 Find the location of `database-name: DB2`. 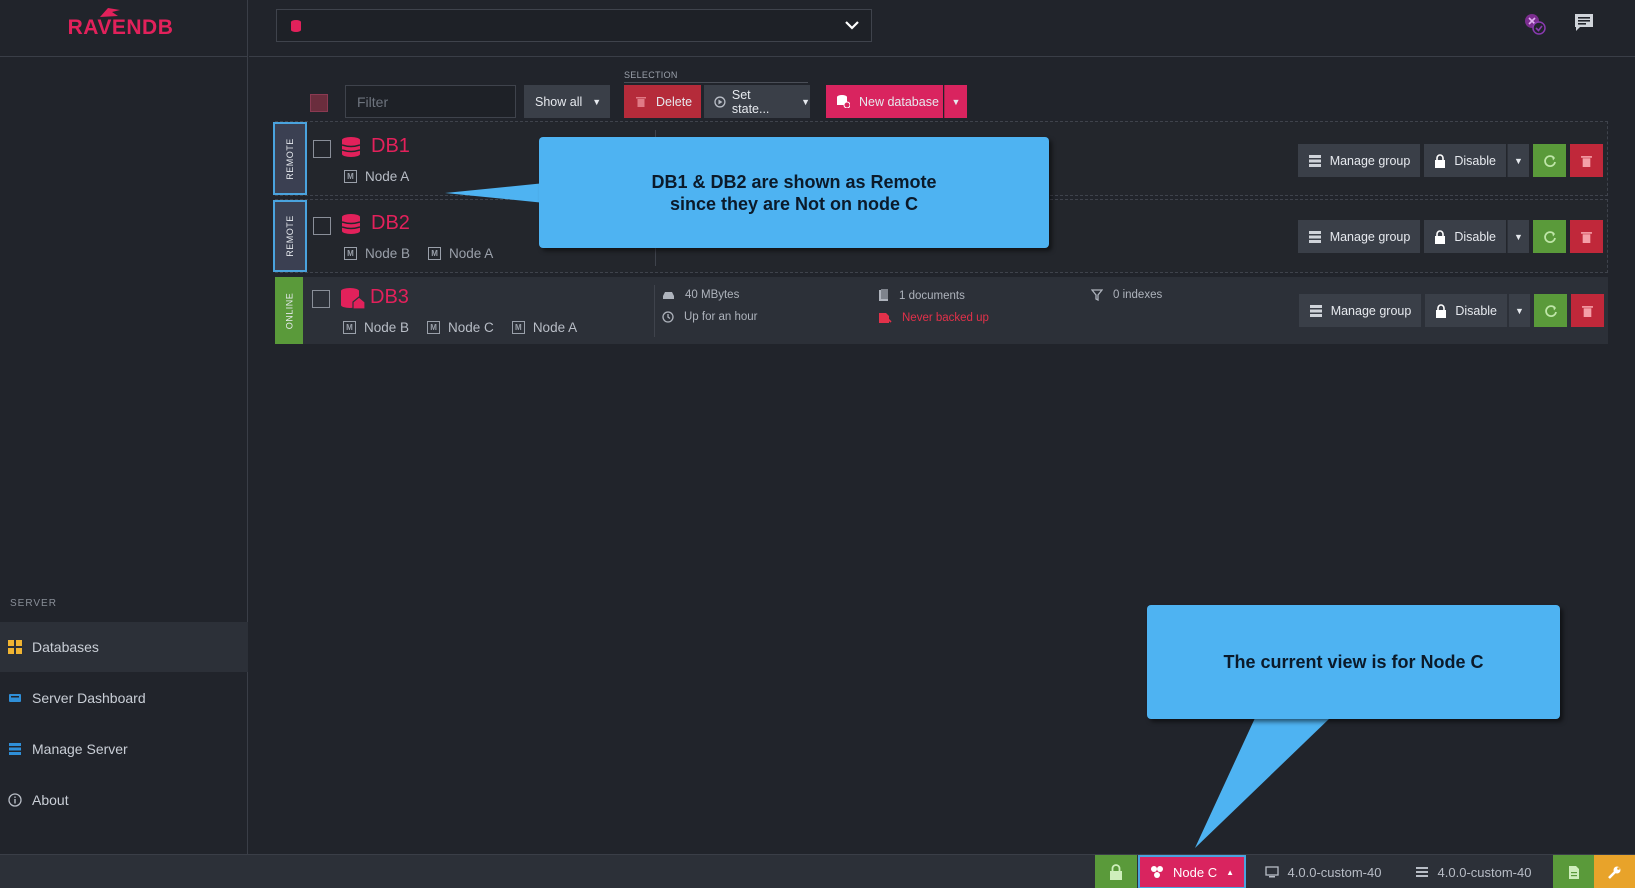

database-name: DB2 is located at coordinates (390, 223).